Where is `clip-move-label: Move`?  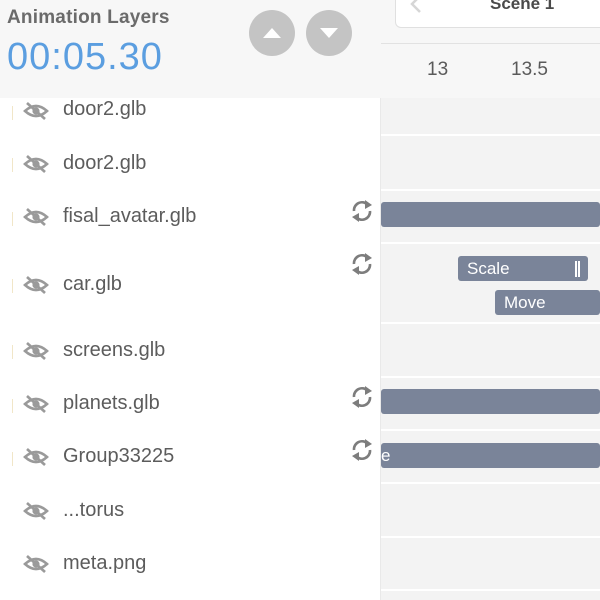
clip-move-label: Move is located at coordinates (525, 302).